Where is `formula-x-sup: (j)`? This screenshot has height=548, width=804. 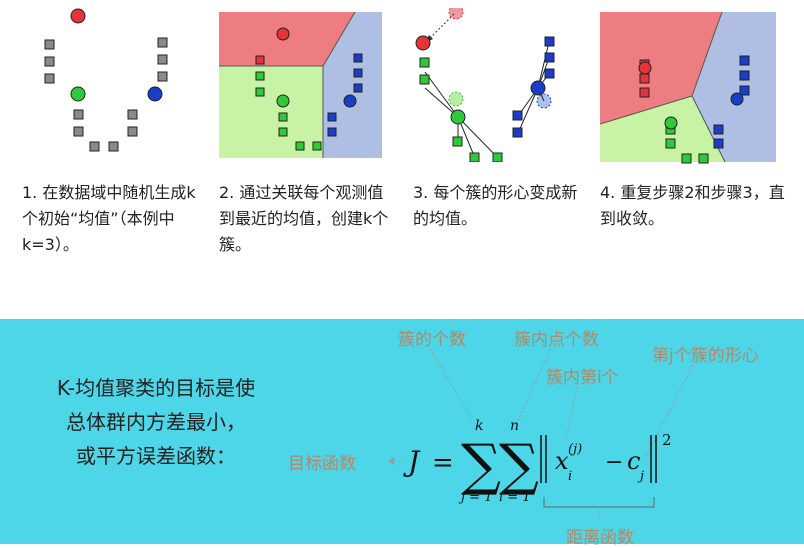 formula-x-sup: (j) is located at coordinates (575, 449).